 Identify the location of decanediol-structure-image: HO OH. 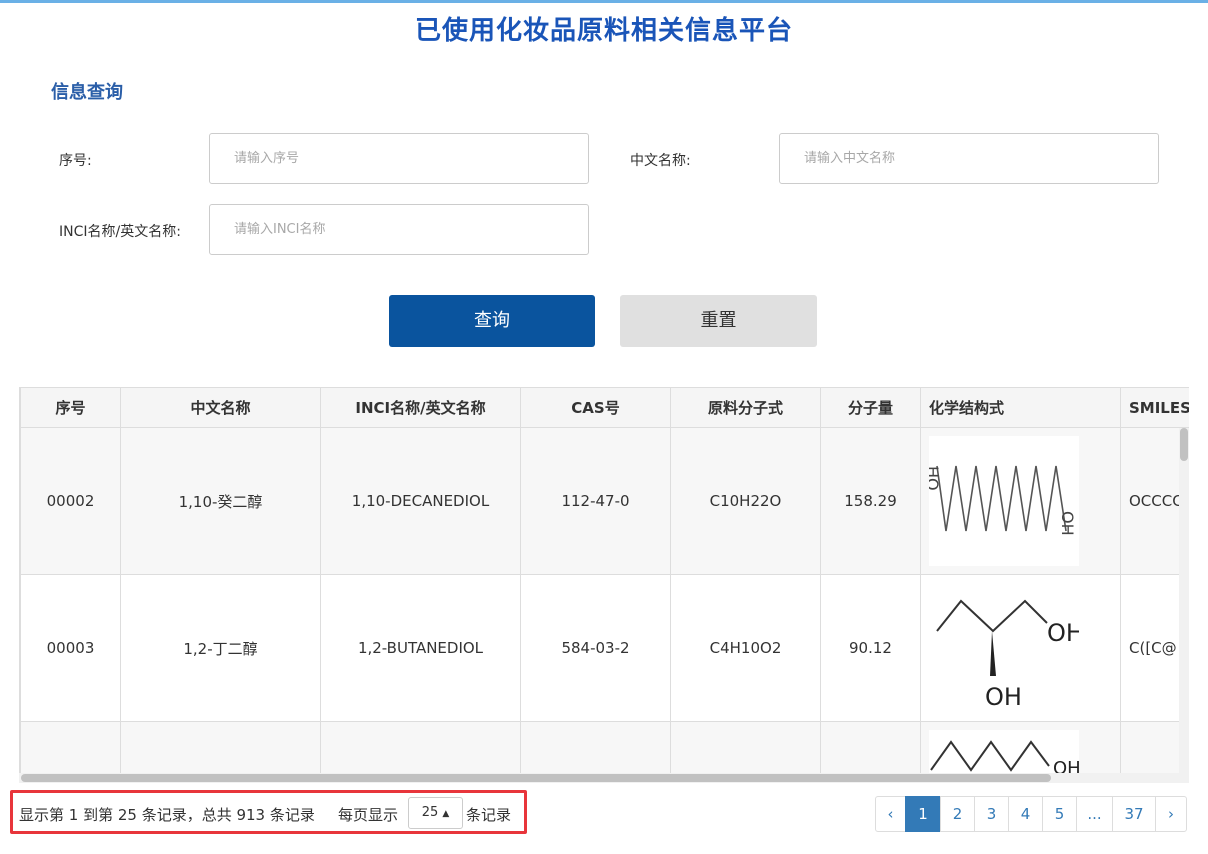
(1004, 501).